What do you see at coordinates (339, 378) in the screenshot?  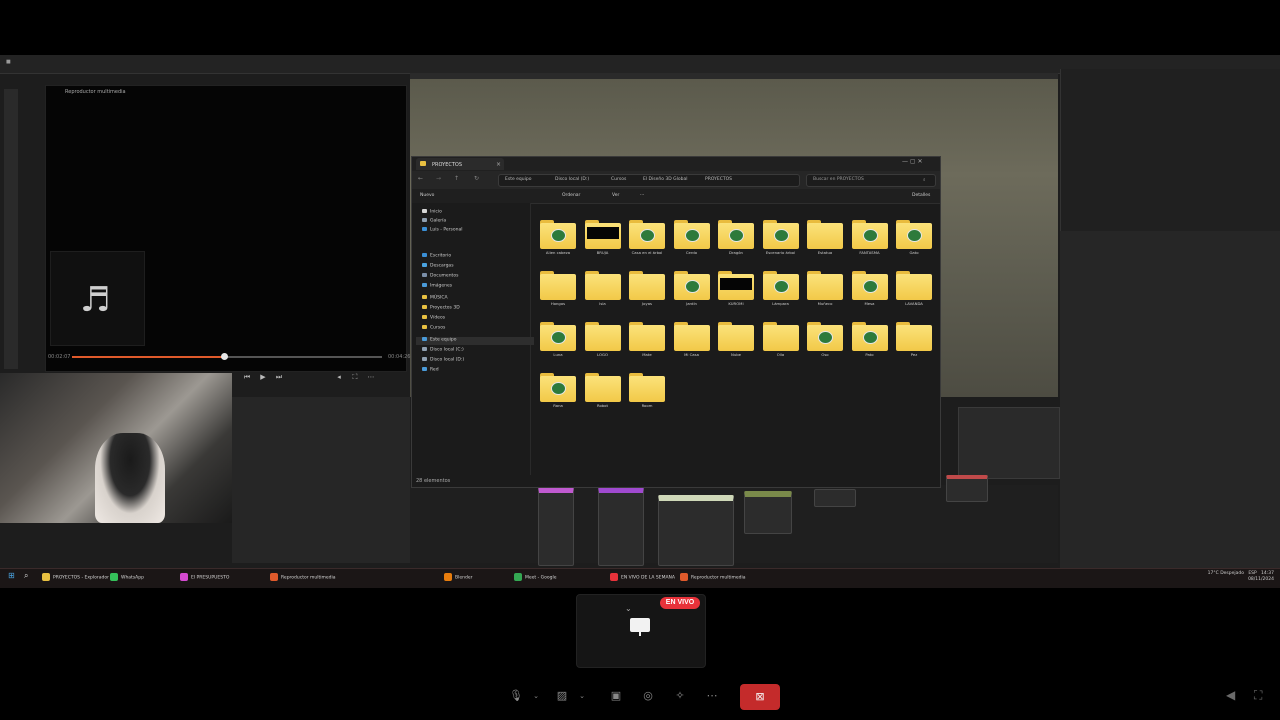 I see `volume-icon: ◂` at bounding box center [339, 378].